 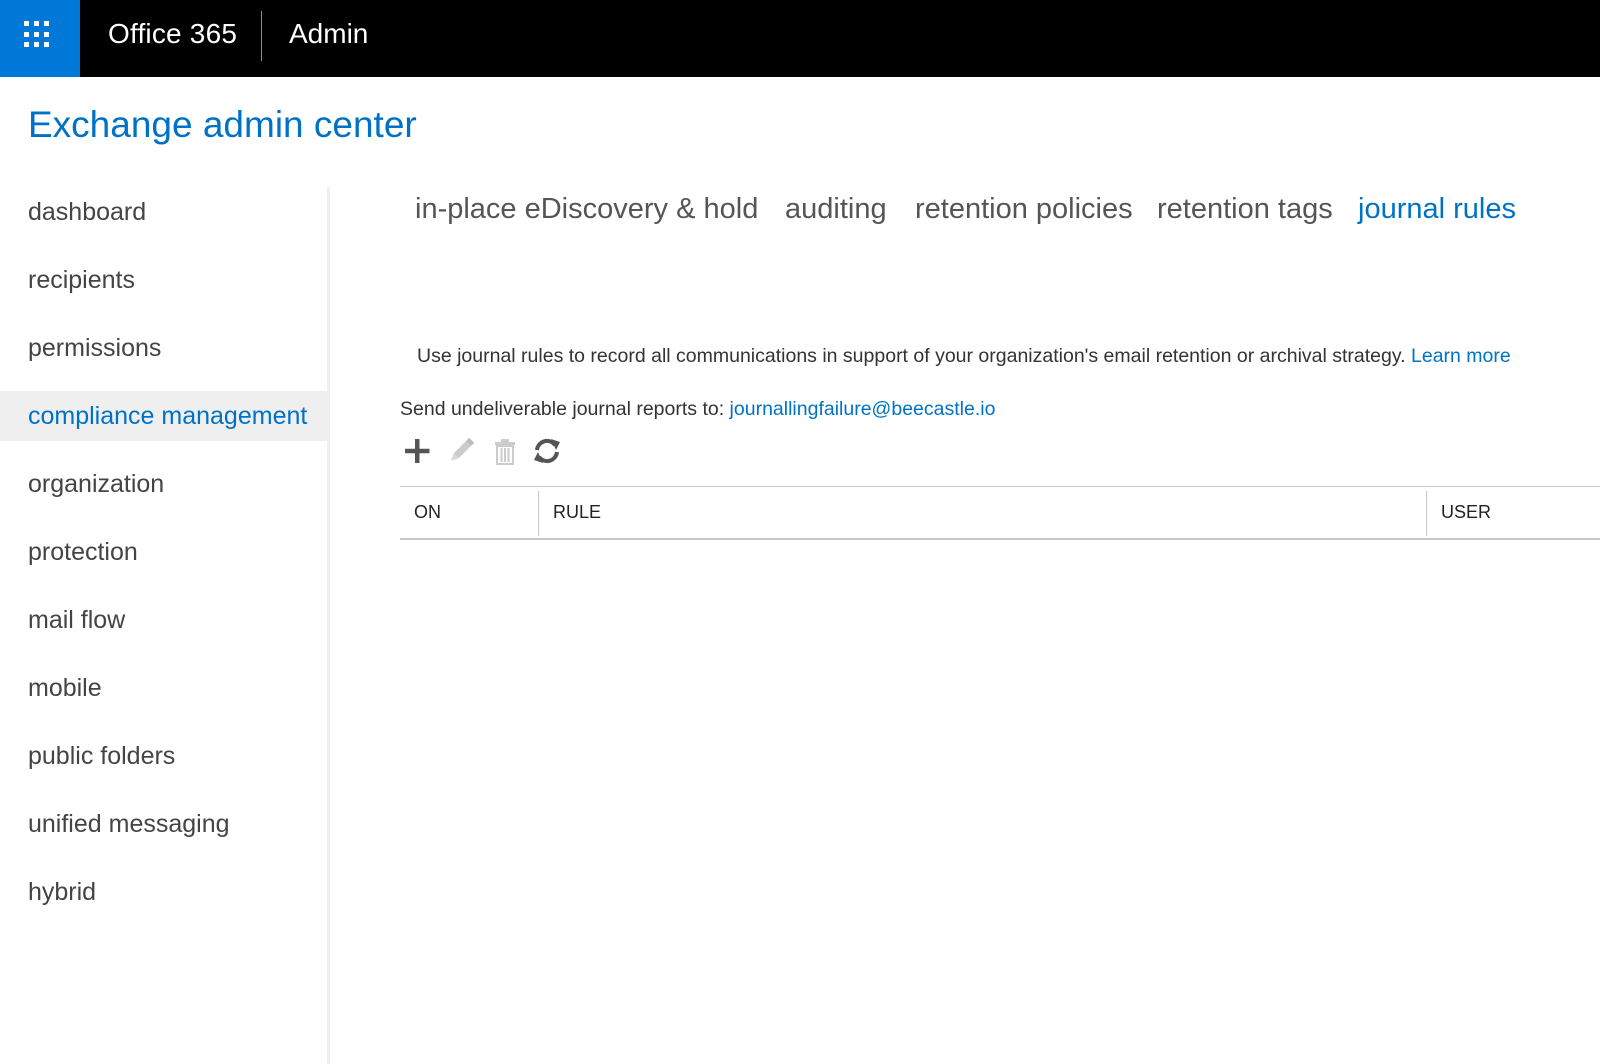 I want to click on sidebar-item-recipients: recipients, so click(x=165, y=280).